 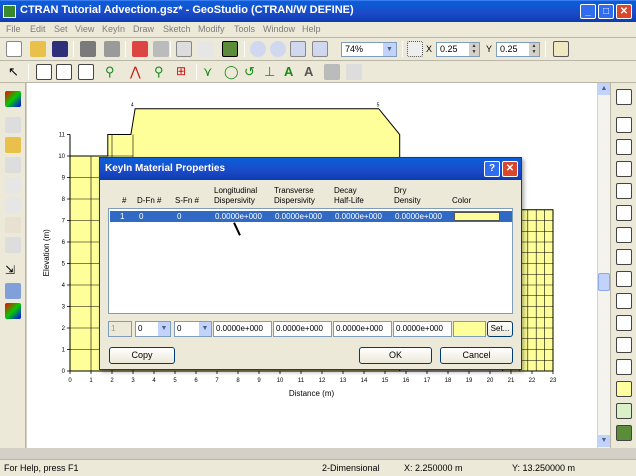 What do you see at coordinates (13, 205) in the screenshot?
I see `table-icon` at bounding box center [13, 205].